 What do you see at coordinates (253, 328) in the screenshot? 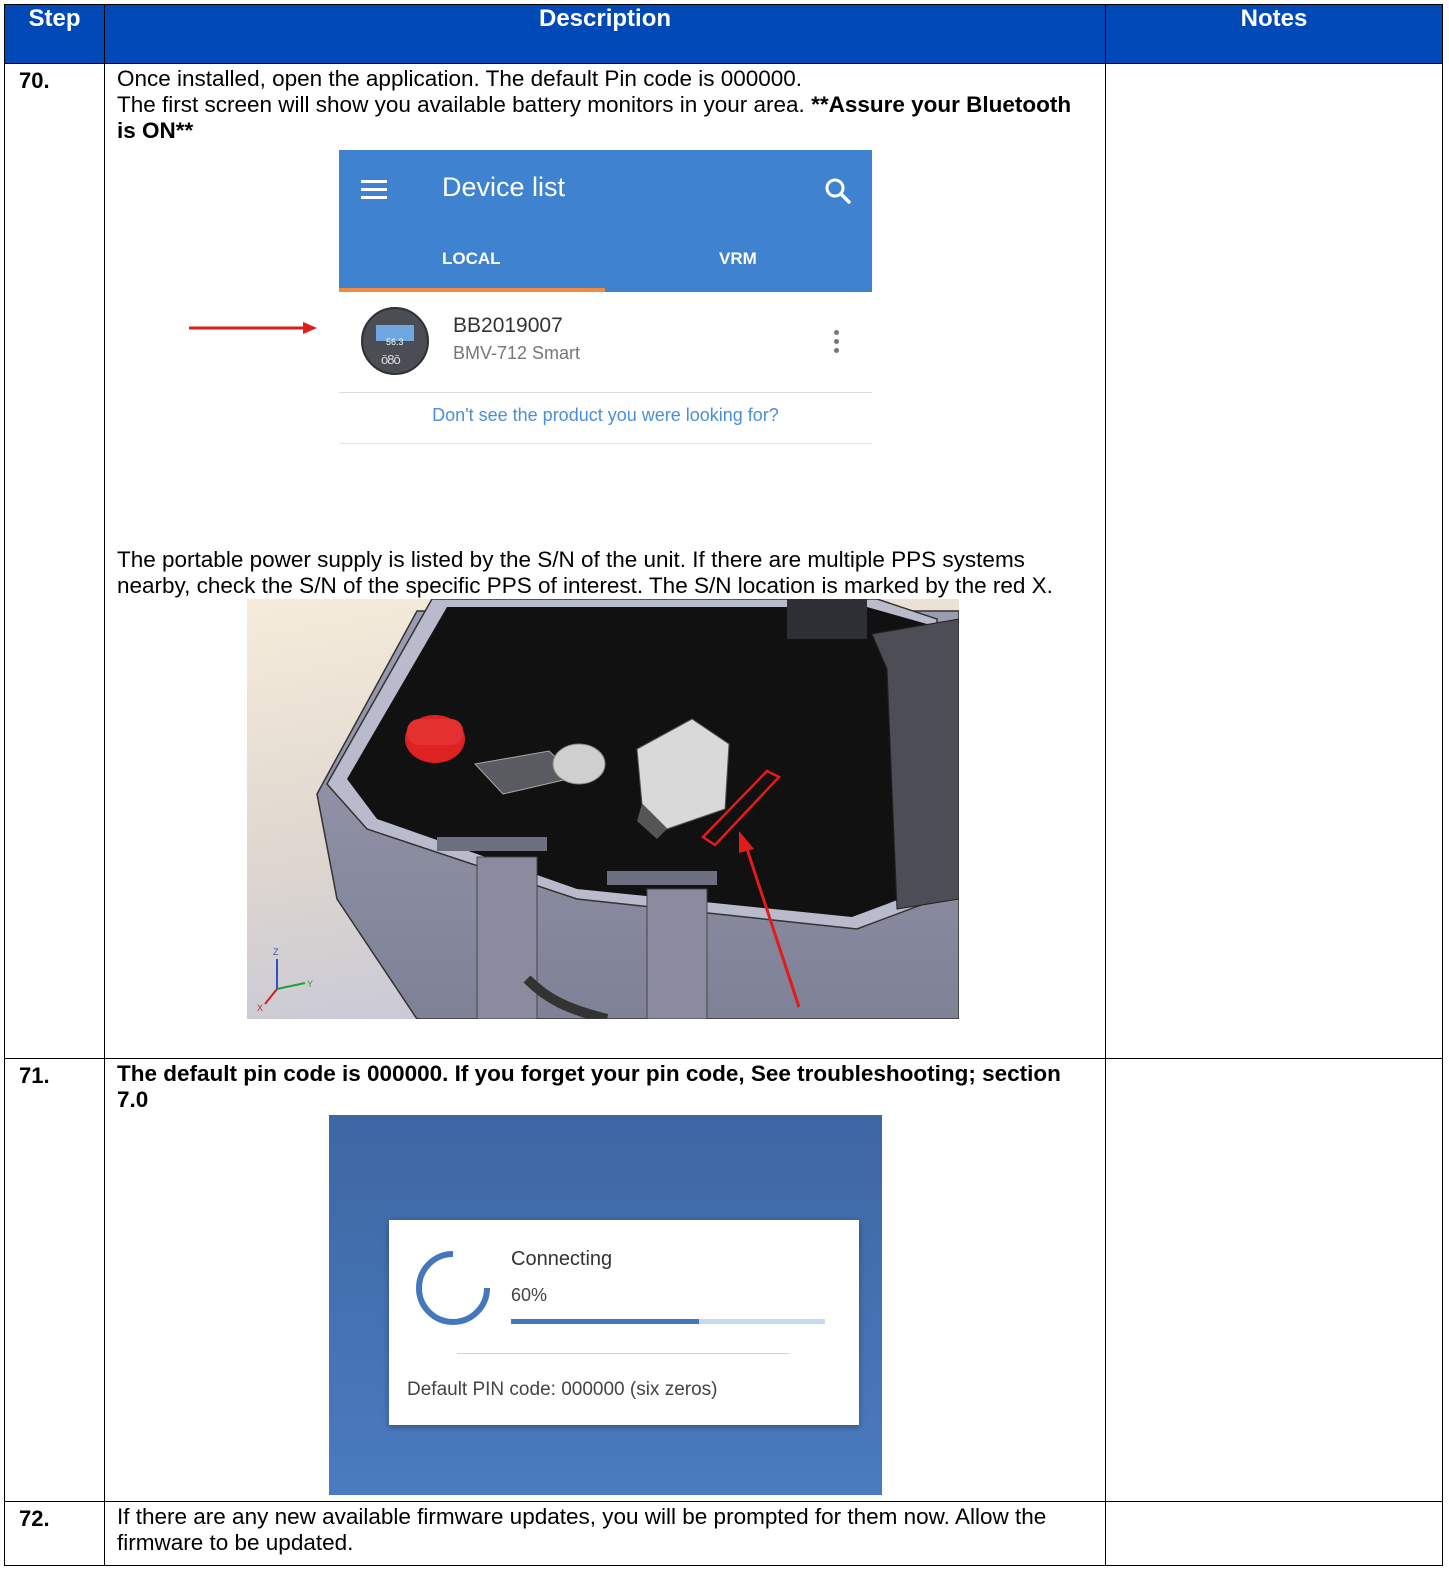
I see `red-arrow-icon` at bounding box center [253, 328].